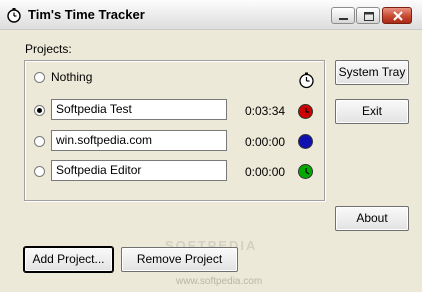  I want to click on title-bar: Tim's Time Tracker, so click(211, 15).